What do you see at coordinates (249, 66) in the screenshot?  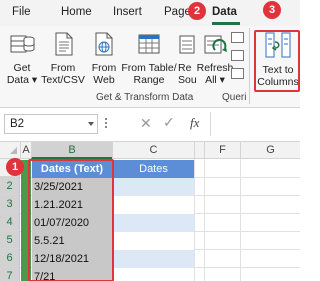 I see `ribbon-group-divider` at bounding box center [249, 66].